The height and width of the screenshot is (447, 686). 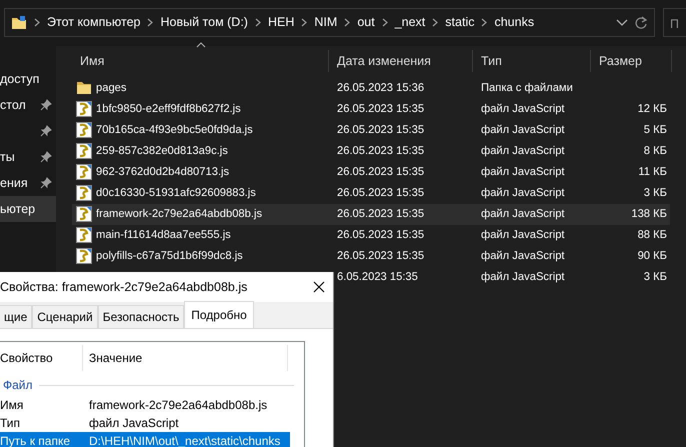 What do you see at coordinates (527, 88) in the screenshot?
I see `file-type: Папка с файлами` at bounding box center [527, 88].